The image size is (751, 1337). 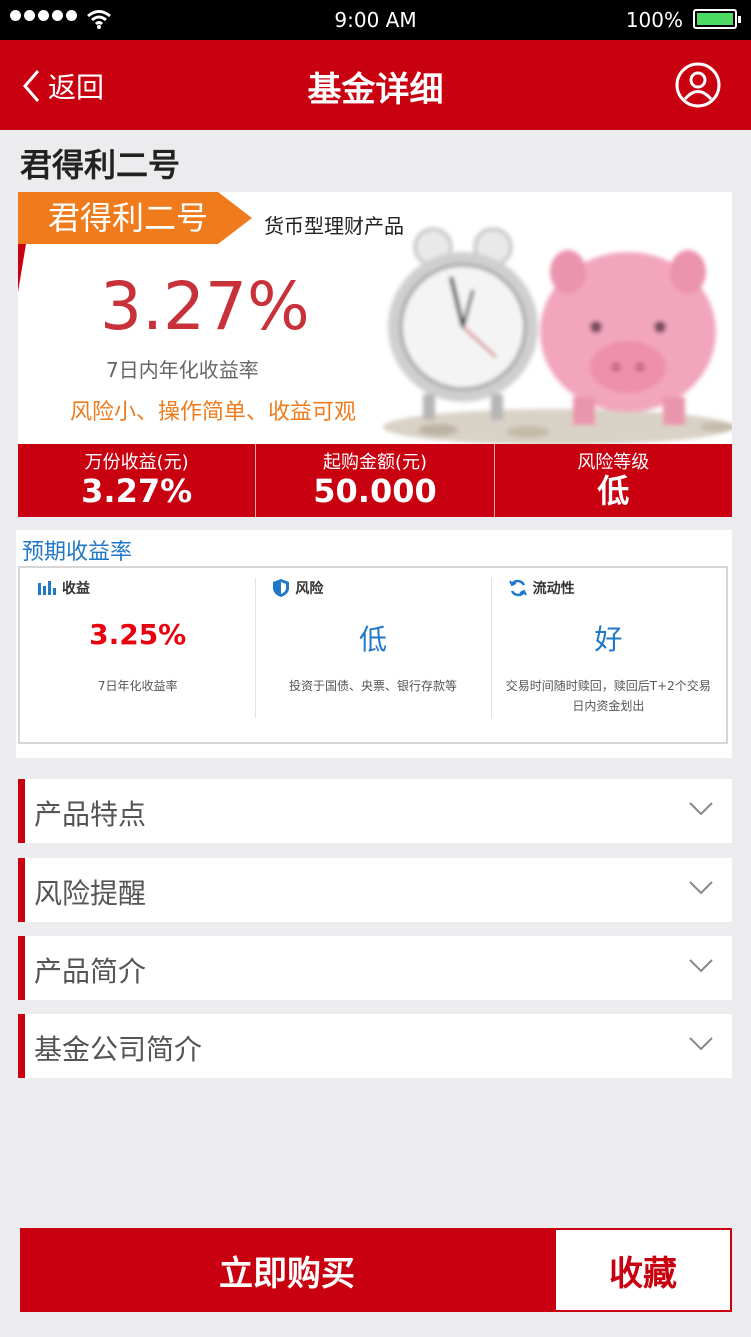 What do you see at coordinates (135, 218) in the screenshot?
I see `product-tag: 君得利二号` at bounding box center [135, 218].